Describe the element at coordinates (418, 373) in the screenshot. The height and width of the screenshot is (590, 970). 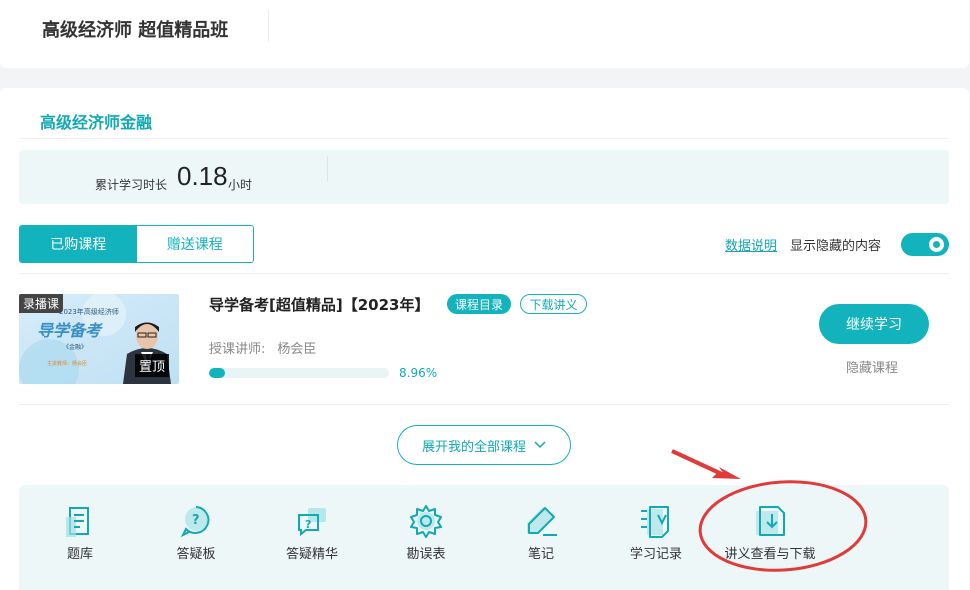
I see `progress-percent: 8.96%` at that location.